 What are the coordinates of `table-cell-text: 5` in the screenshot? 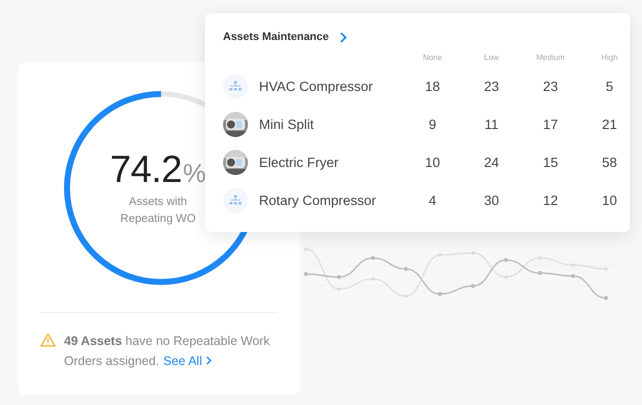 It's located at (609, 87).